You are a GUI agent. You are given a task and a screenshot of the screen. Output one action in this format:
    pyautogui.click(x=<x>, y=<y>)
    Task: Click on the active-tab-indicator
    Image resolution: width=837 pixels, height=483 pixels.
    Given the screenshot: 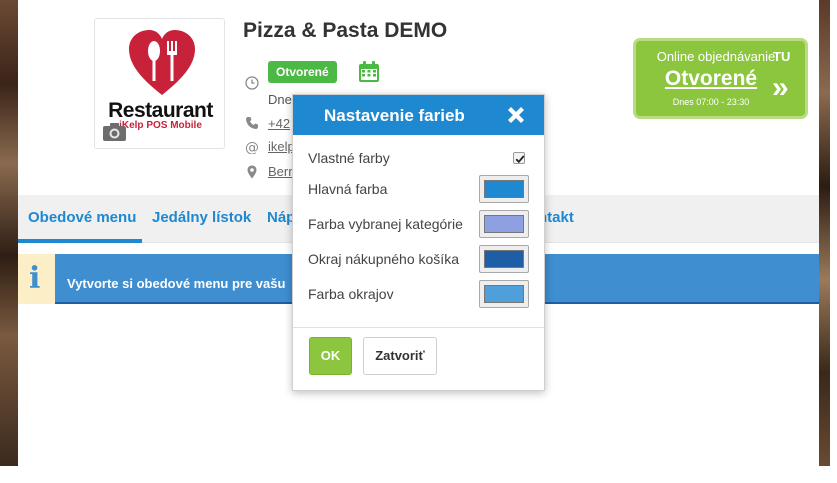 What is the action you would take?
    pyautogui.click(x=80, y=241)
    